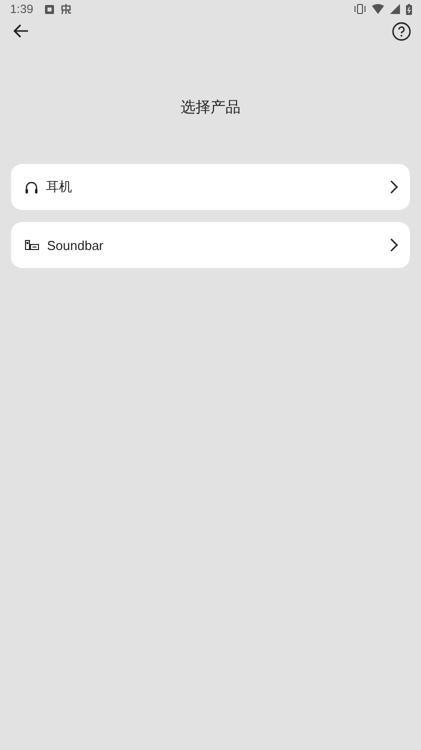 Image resolution: width=421 pixels, height=750 pixels. I want to click on headphones-icon, so click(31, 187).